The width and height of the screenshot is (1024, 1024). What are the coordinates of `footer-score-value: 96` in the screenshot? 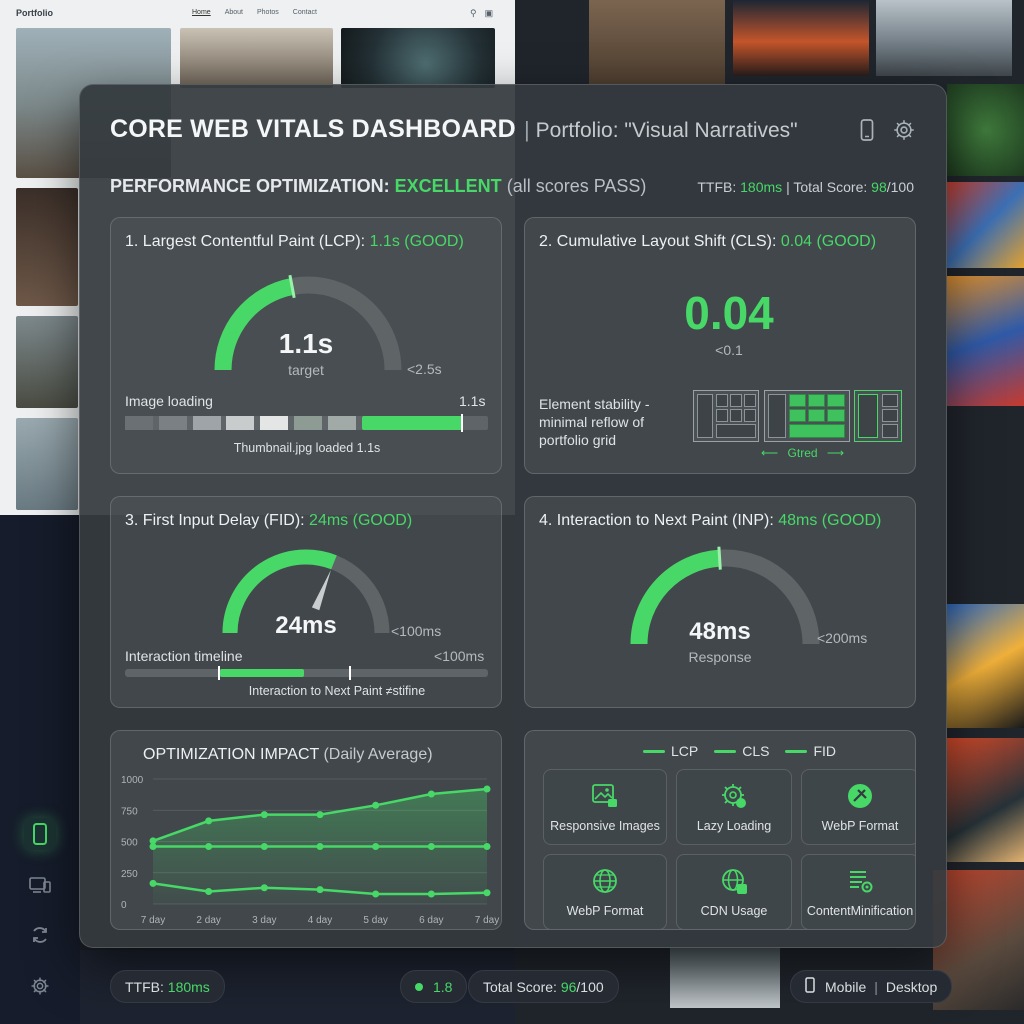 It's located at (568, 986).